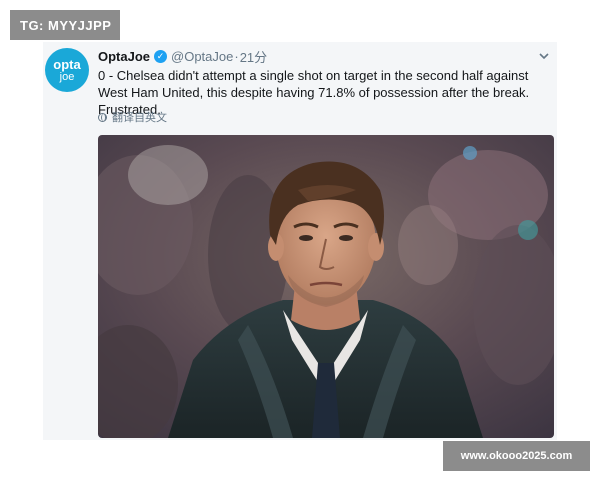 The width and height of the screenshot is (600, 480). I want to click on chevron-down-icon, so click(544, 56).